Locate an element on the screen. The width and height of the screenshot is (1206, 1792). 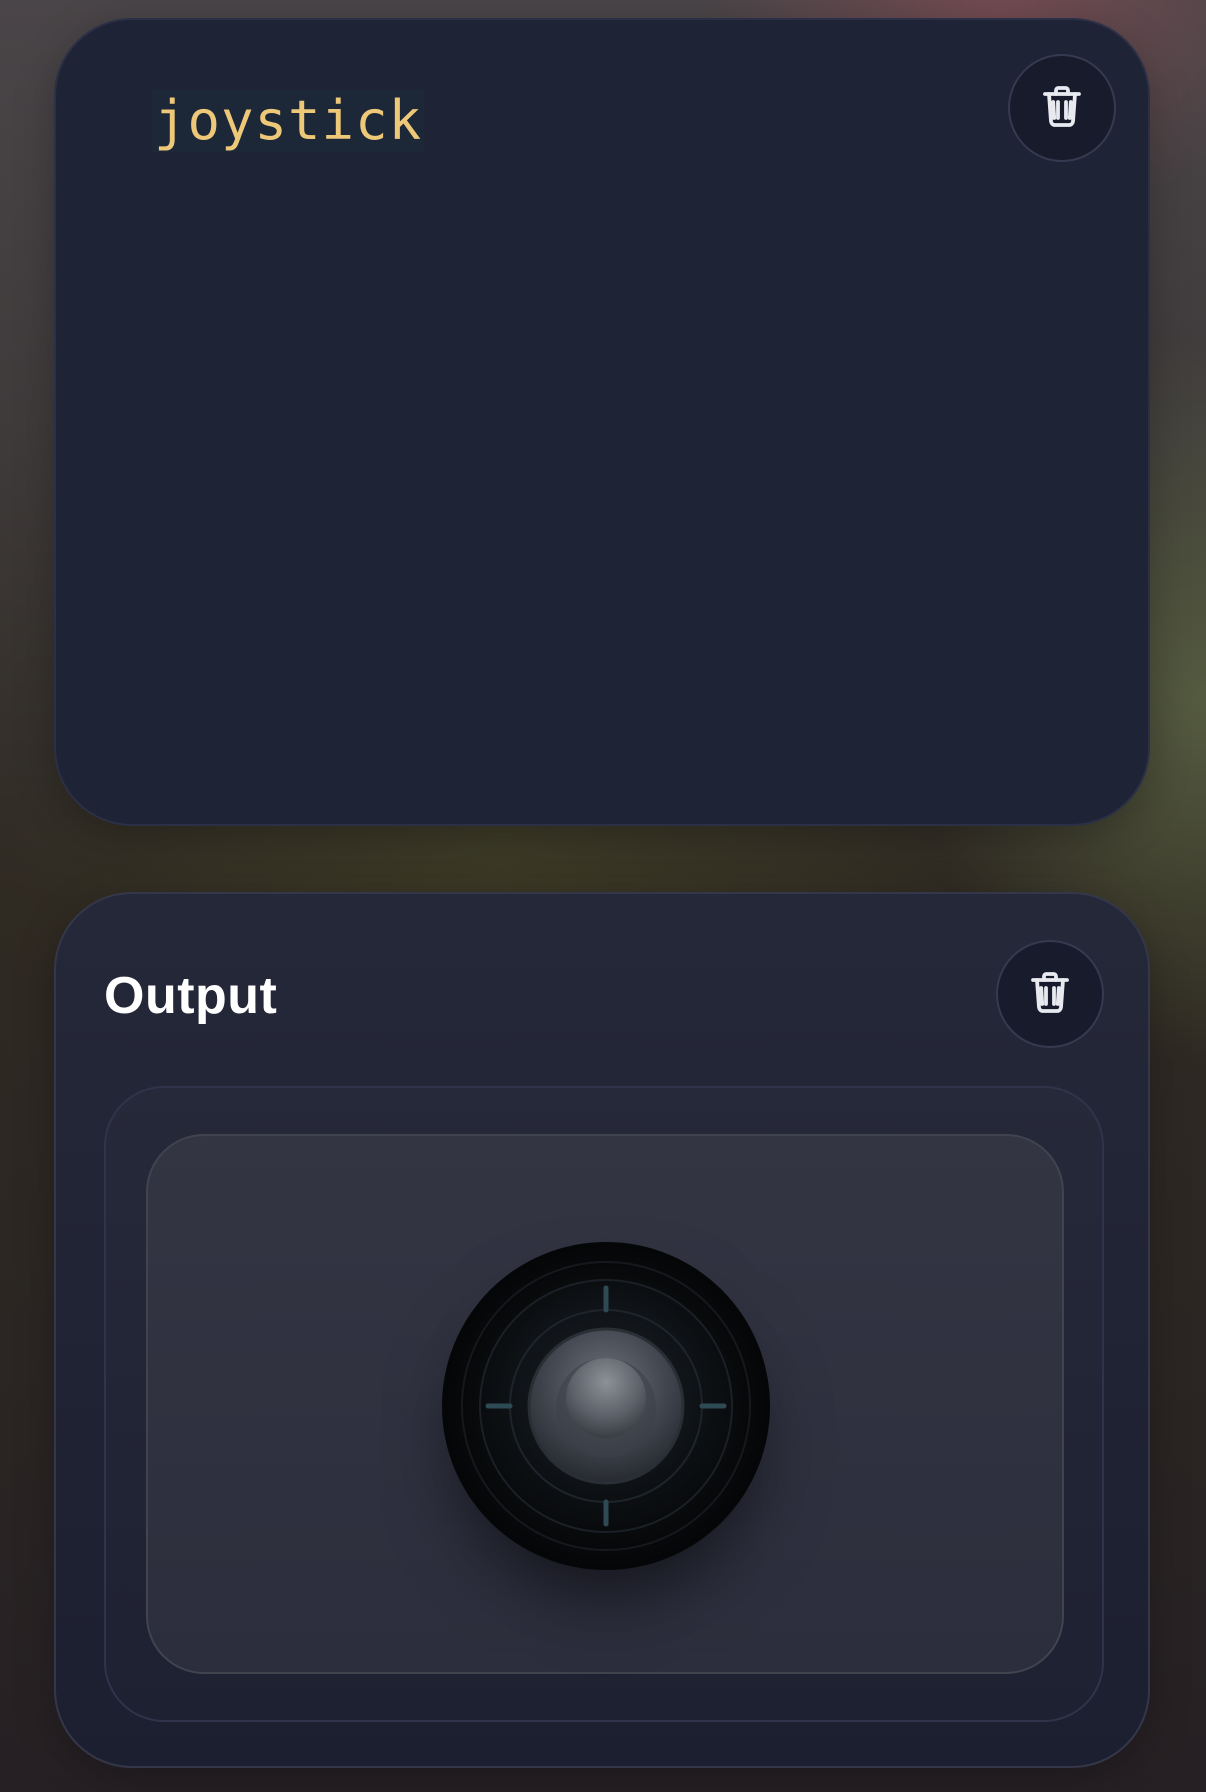
joystick-knob is located at coordinates (606, 1406).